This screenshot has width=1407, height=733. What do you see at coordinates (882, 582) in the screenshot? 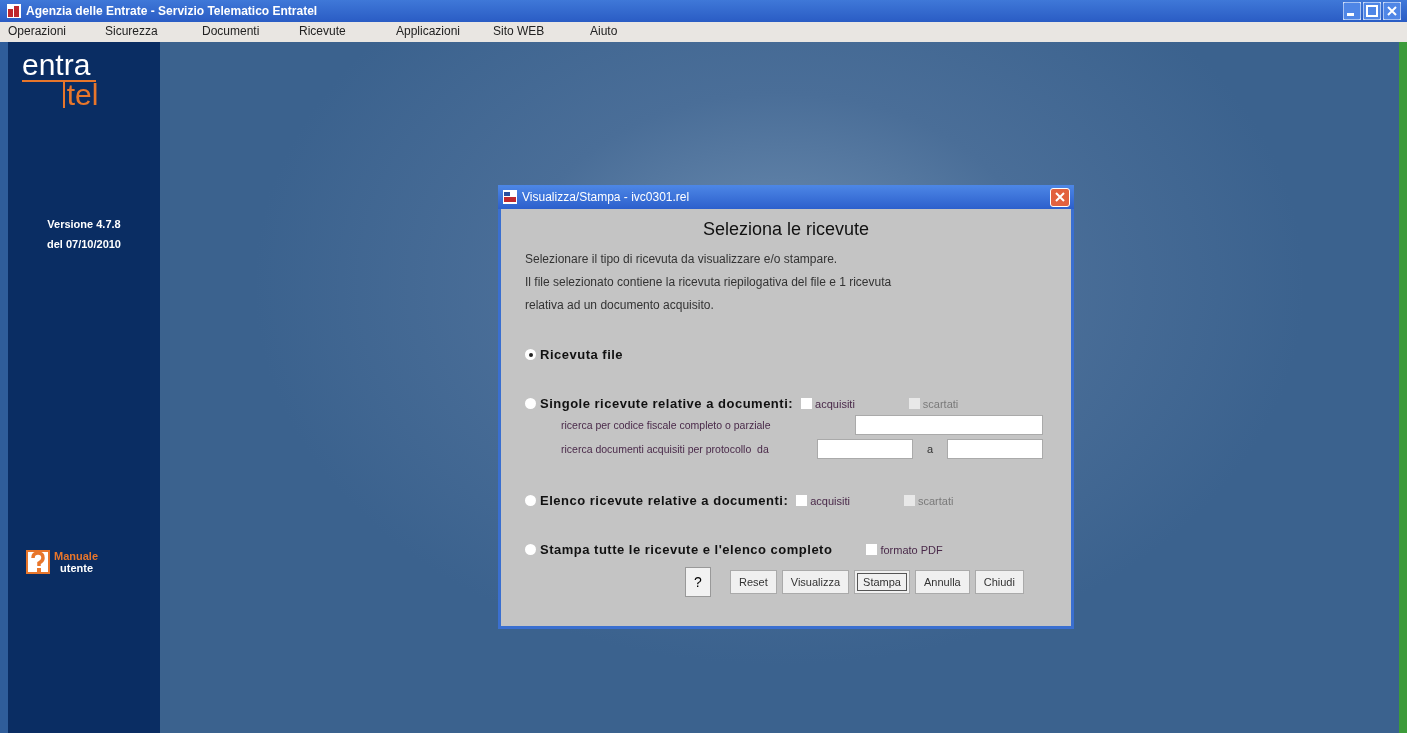
I see `dialog-button: Stampa` at bounding box center [882, 582].